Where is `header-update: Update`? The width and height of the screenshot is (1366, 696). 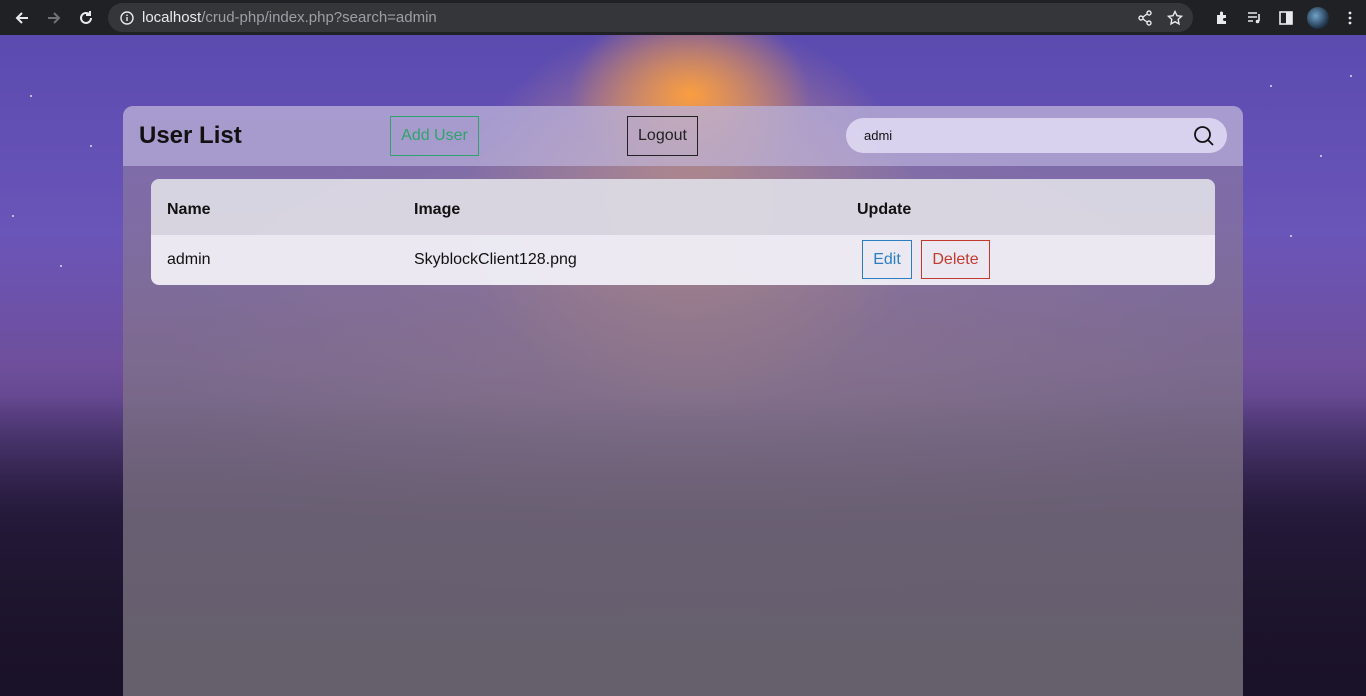 header-update: Update is located at coordinates (884, 209).